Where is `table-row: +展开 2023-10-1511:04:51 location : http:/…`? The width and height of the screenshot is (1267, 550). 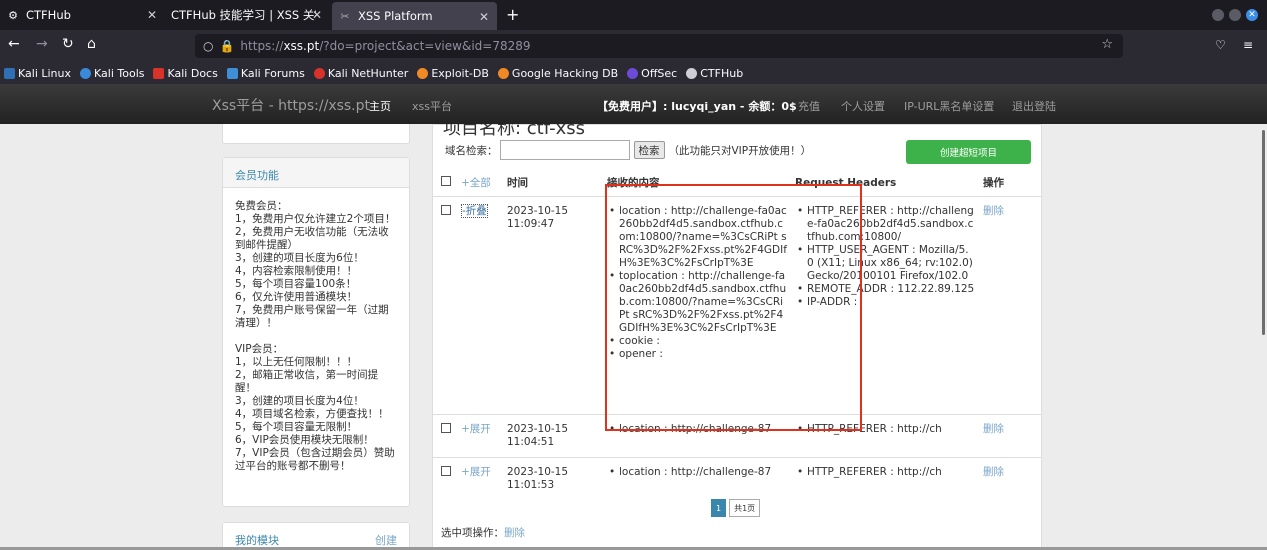 table-row: +展开 2023-10-1511:04:51 location : http:/… is located at coordinates (737, 435).